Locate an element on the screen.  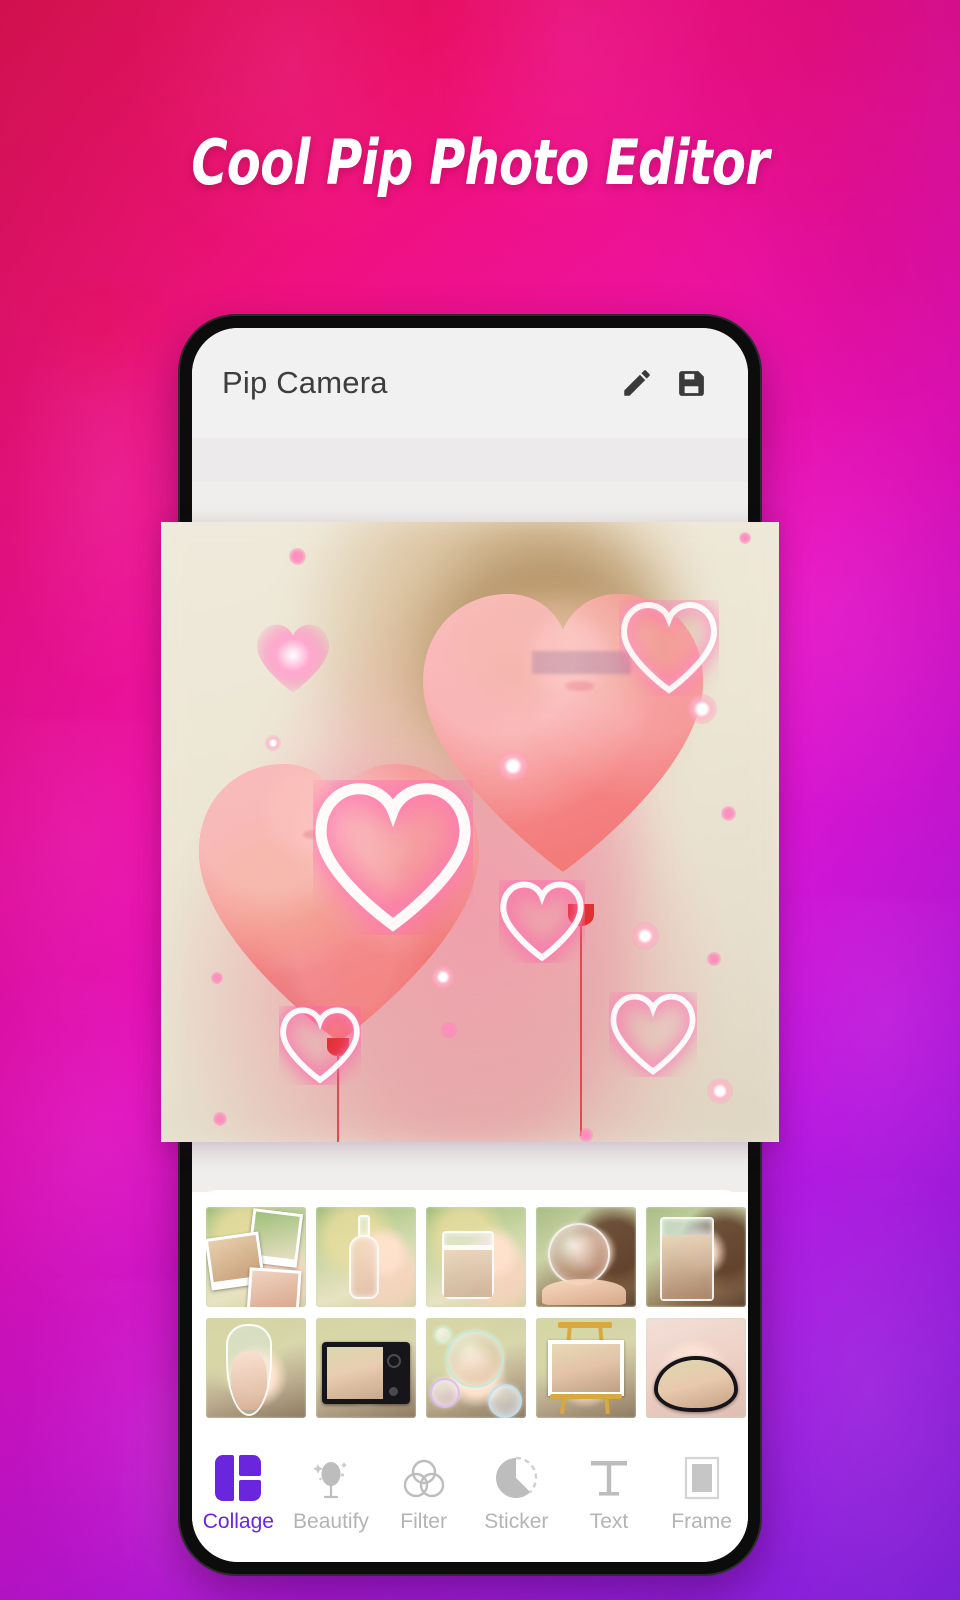
nav-label: Beautify is located at coordinates (331, 1521).